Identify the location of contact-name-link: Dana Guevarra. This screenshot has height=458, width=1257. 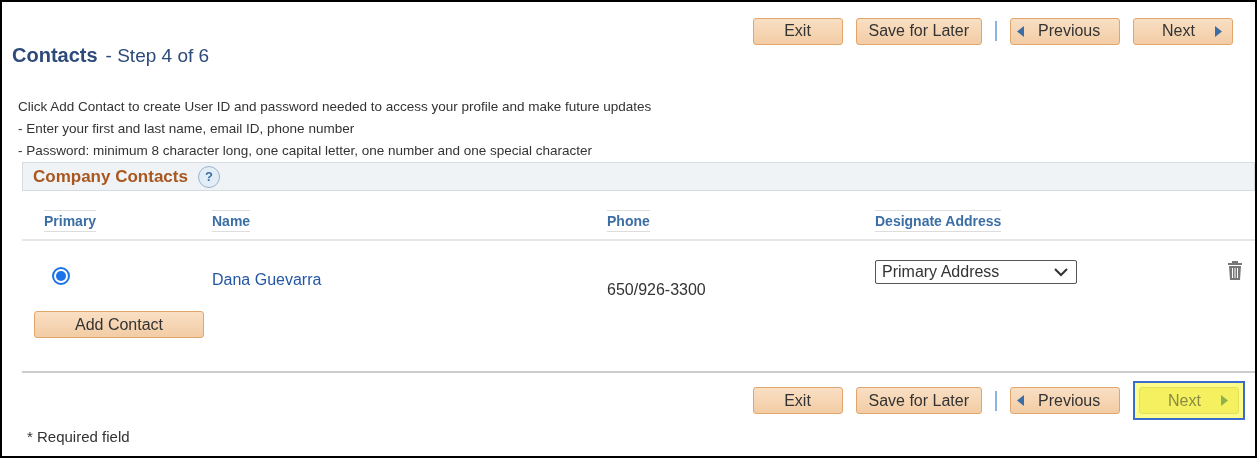
(267, 280).